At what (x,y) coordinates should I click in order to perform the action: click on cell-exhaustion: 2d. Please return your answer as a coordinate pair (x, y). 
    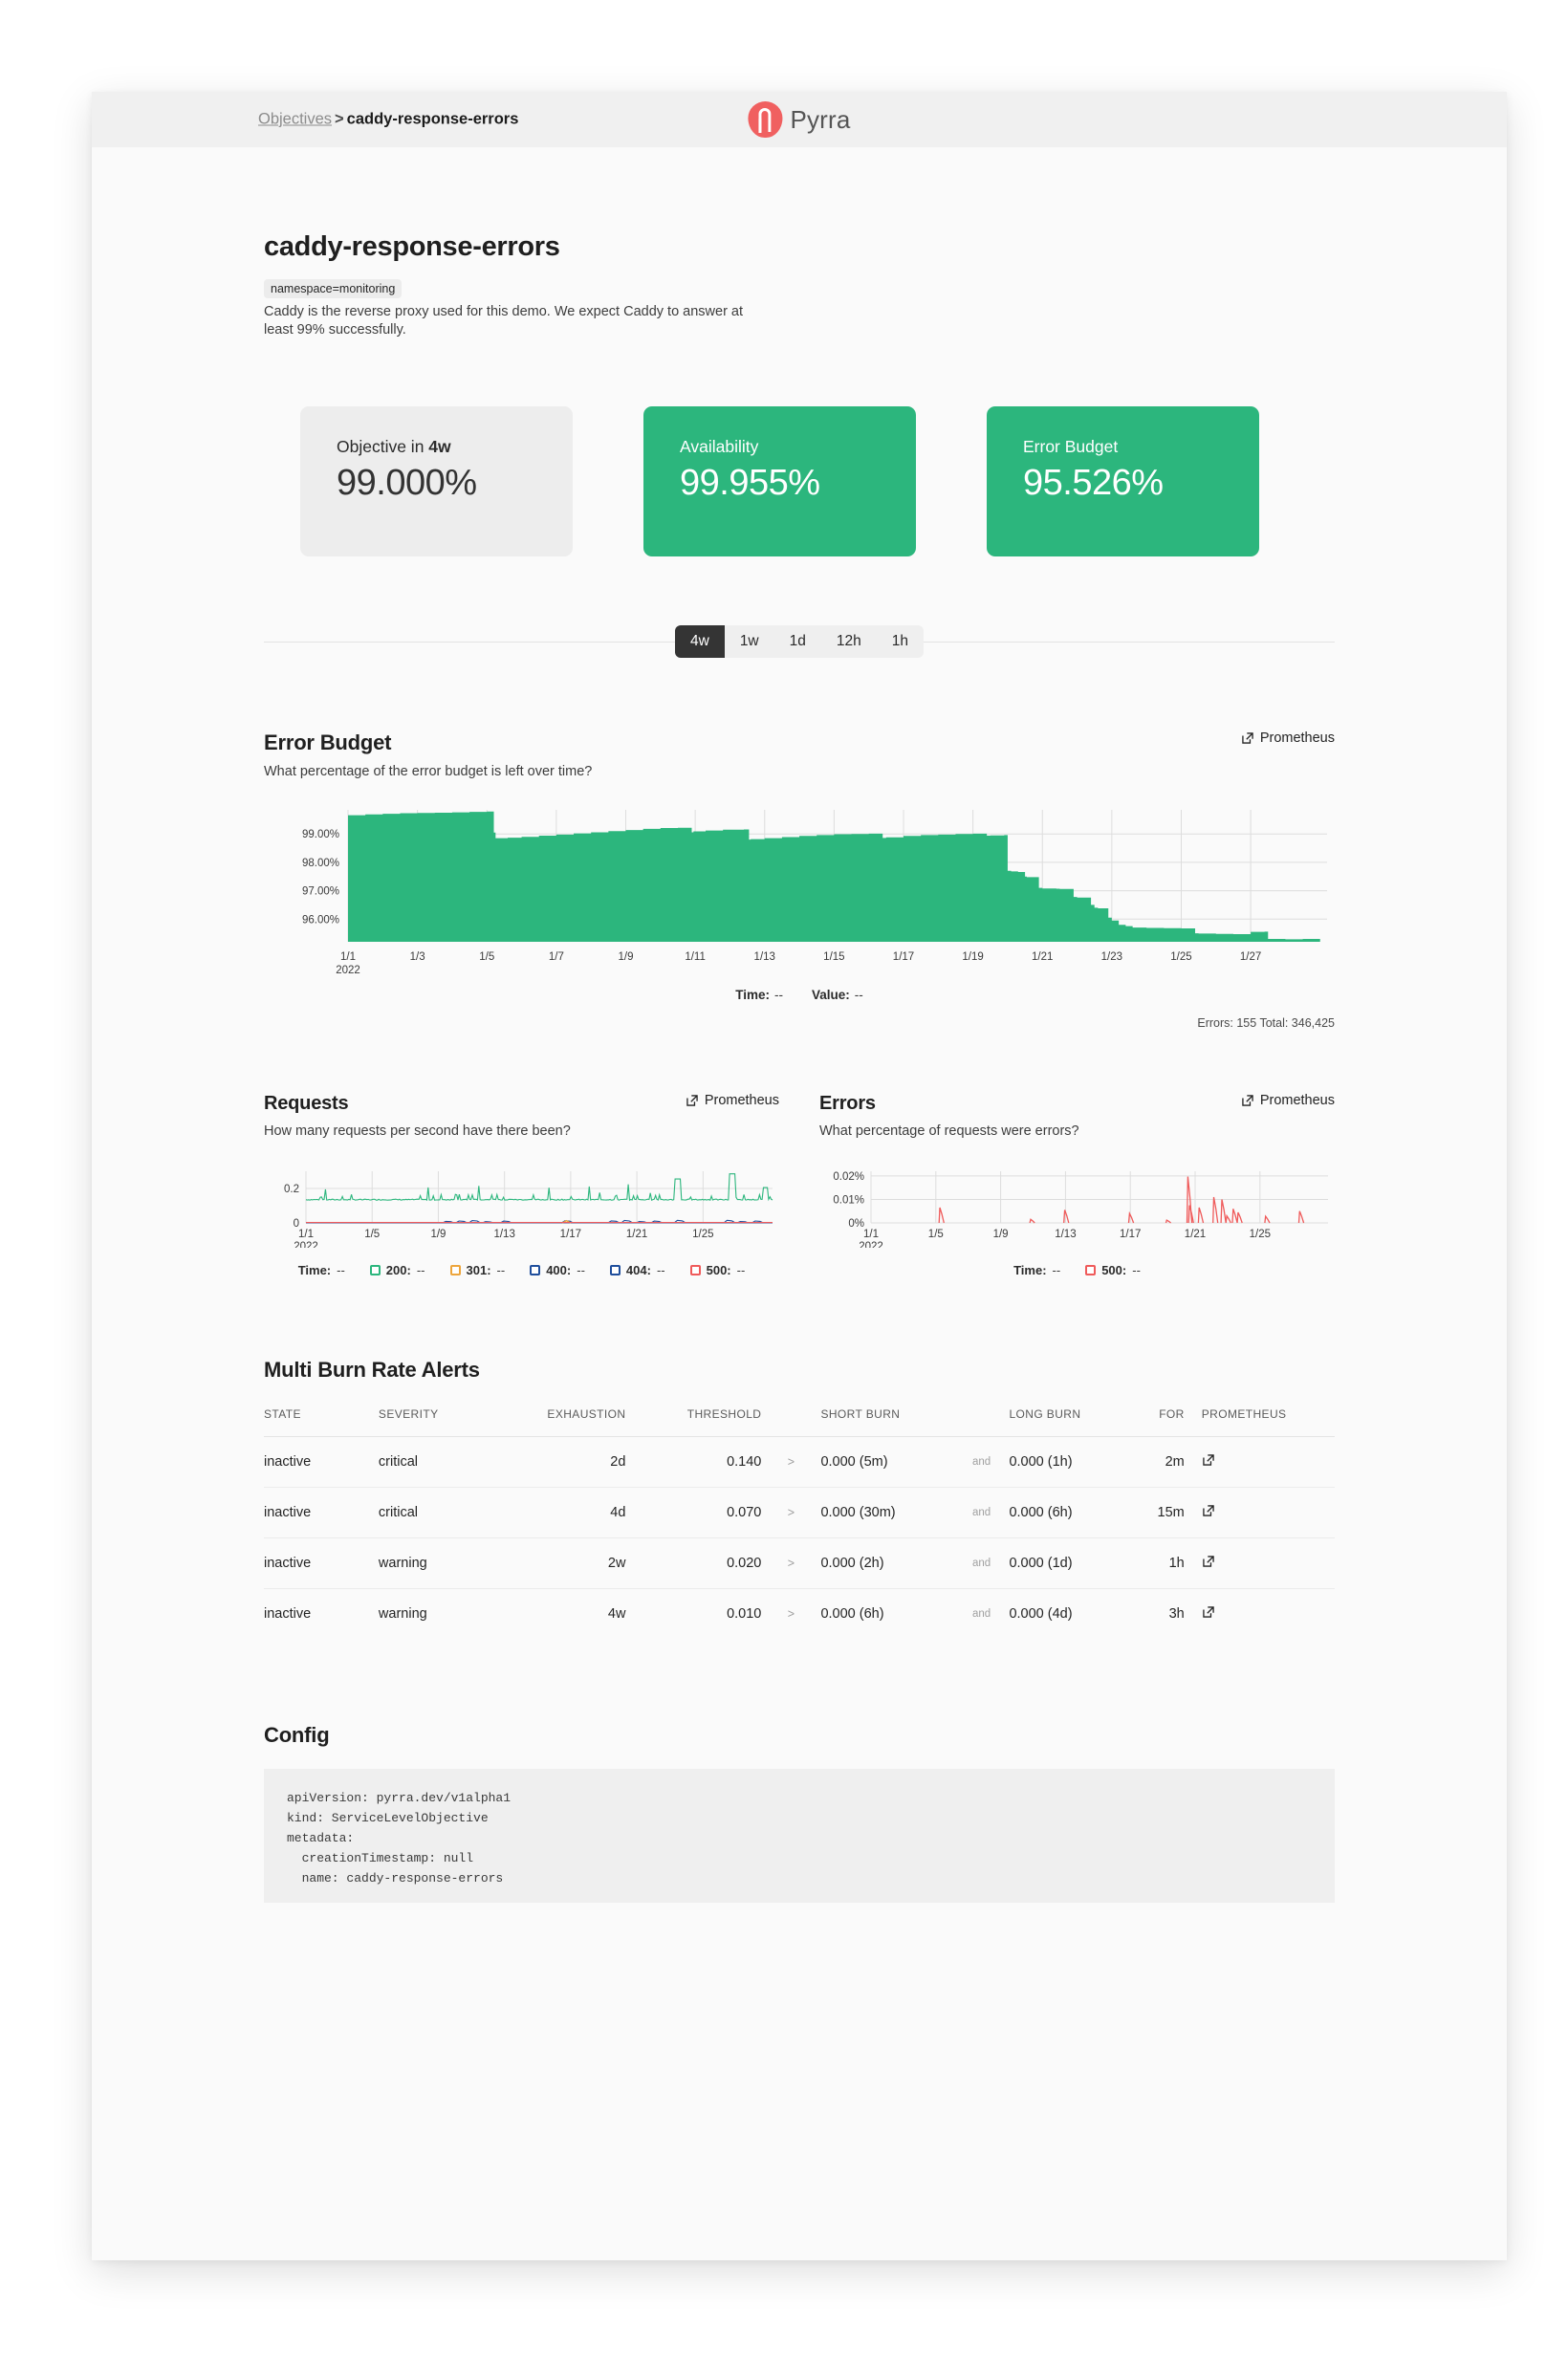
    Looking at the image, I should click on (579, 1463).